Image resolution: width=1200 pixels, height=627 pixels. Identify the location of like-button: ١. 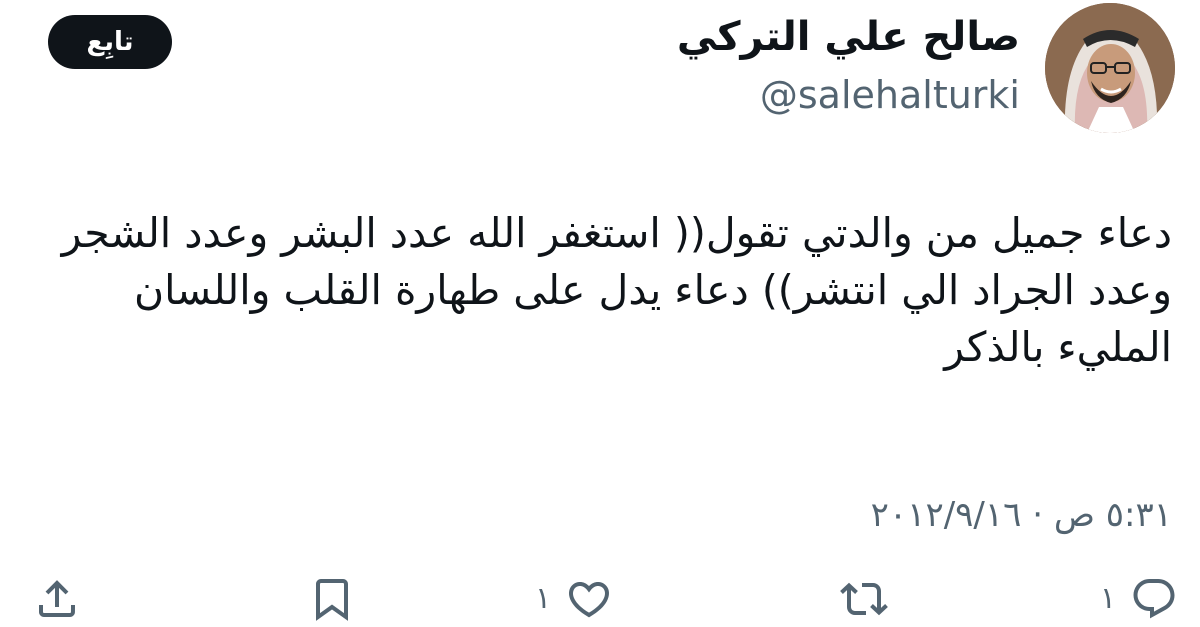
(574, 599).